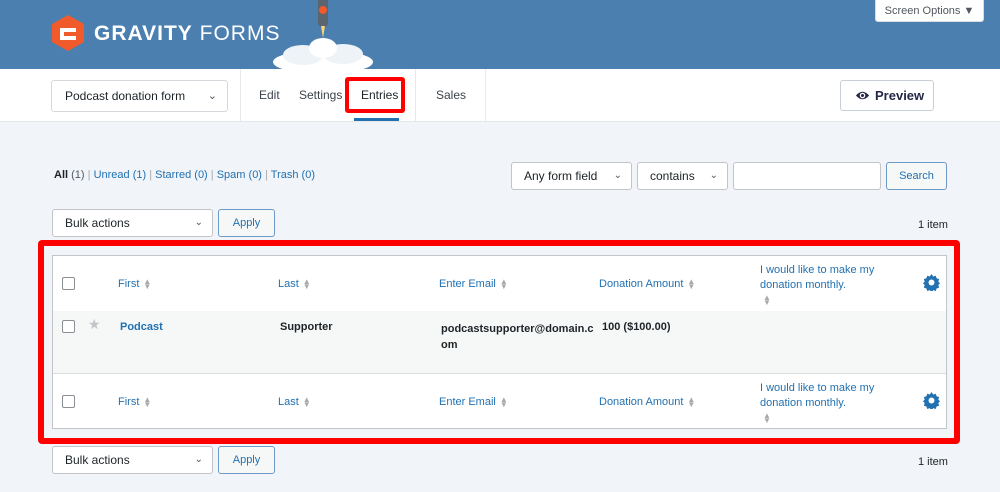 This screenshot has height=492, width=1000. Describe the element at coordinates (929, 11) in the screenshot. I see `screen-options-button: Screen Options ▼` at that location.